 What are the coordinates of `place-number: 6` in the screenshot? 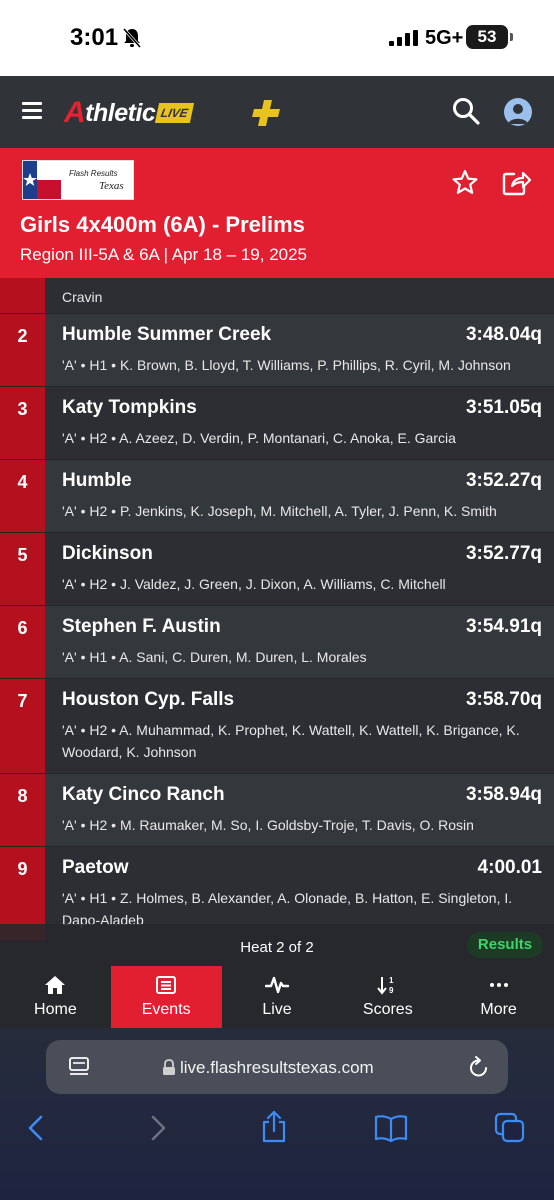 It's located at (22, 642).